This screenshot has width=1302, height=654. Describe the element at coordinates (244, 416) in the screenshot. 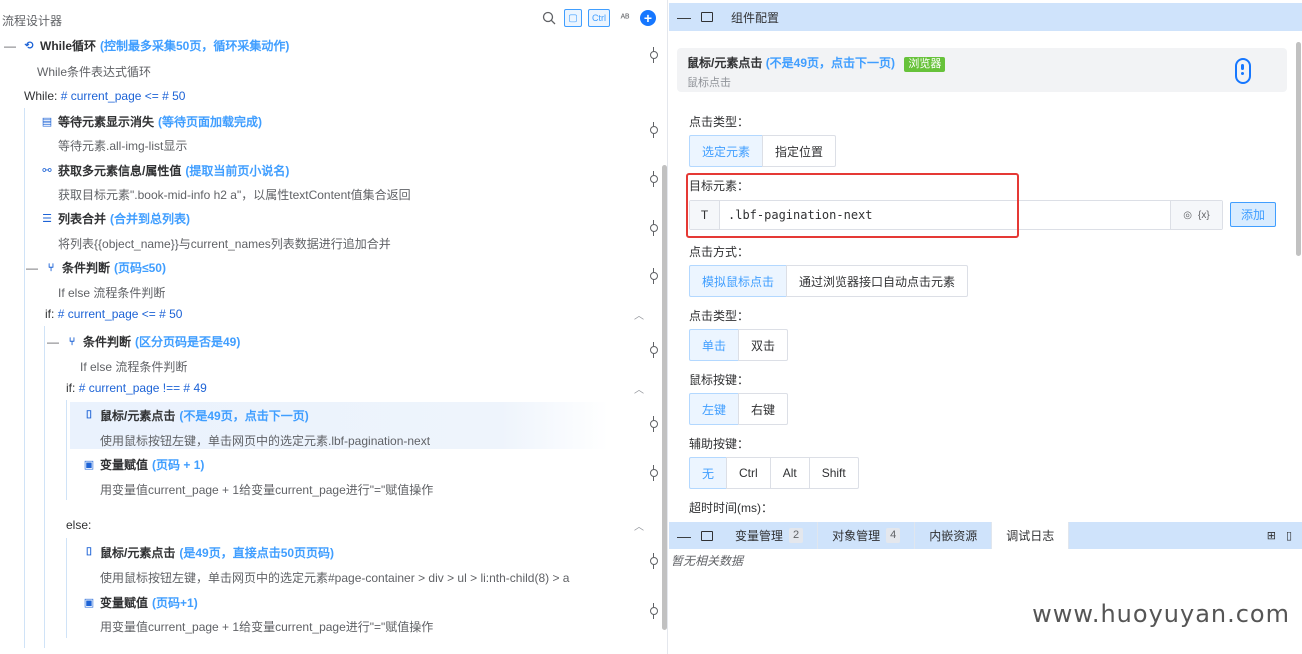

I see `node-hint: (不是49页，点击下一页)` at that location.